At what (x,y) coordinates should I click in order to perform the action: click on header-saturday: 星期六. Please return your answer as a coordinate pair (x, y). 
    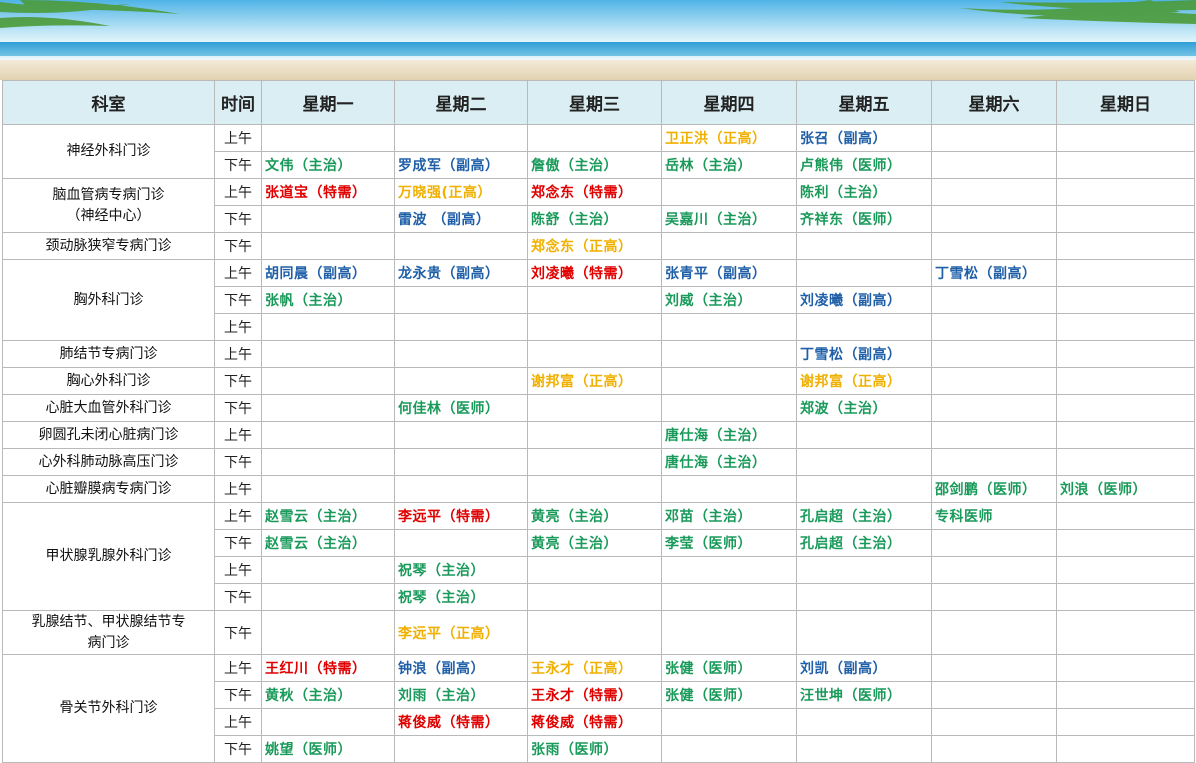
    Looking at the image, I should click on (994, 102).